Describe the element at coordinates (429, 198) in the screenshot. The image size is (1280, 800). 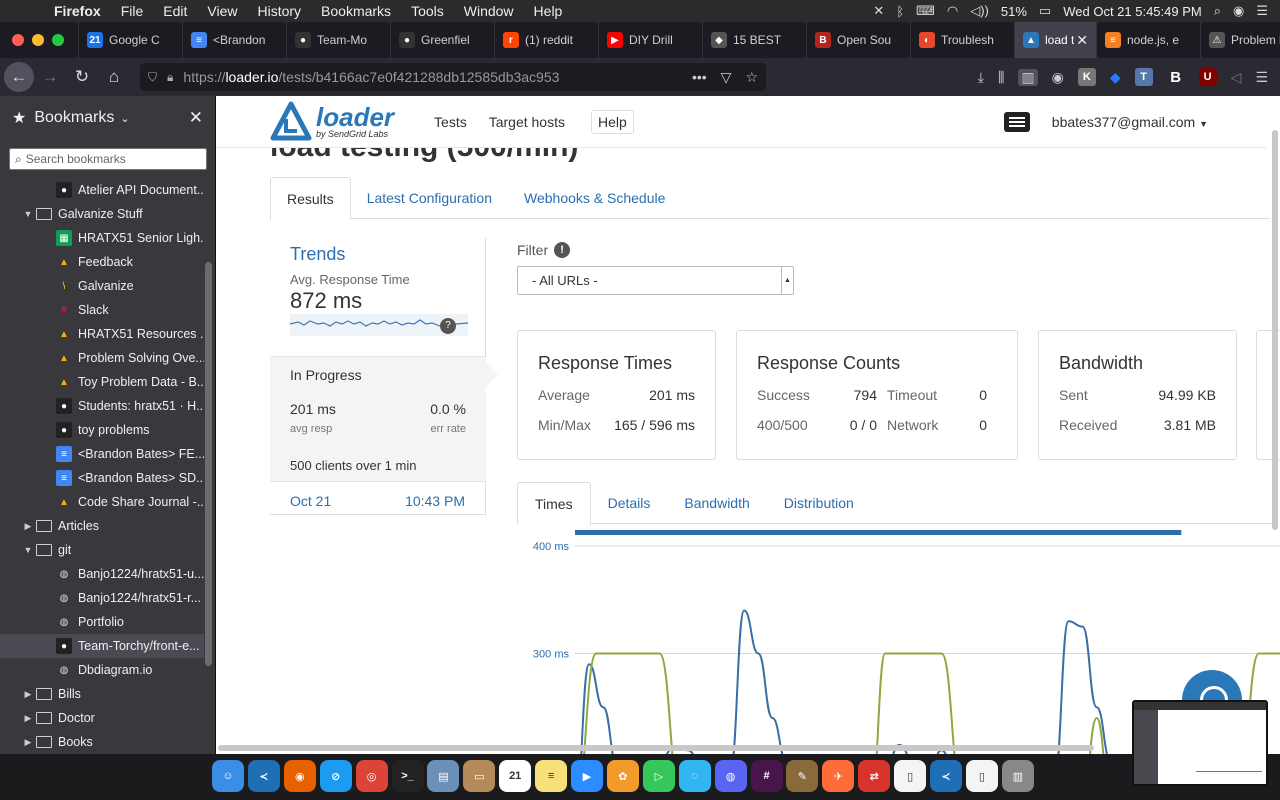
I see `tab-latest-configuration: Latest Configuration` at that location.